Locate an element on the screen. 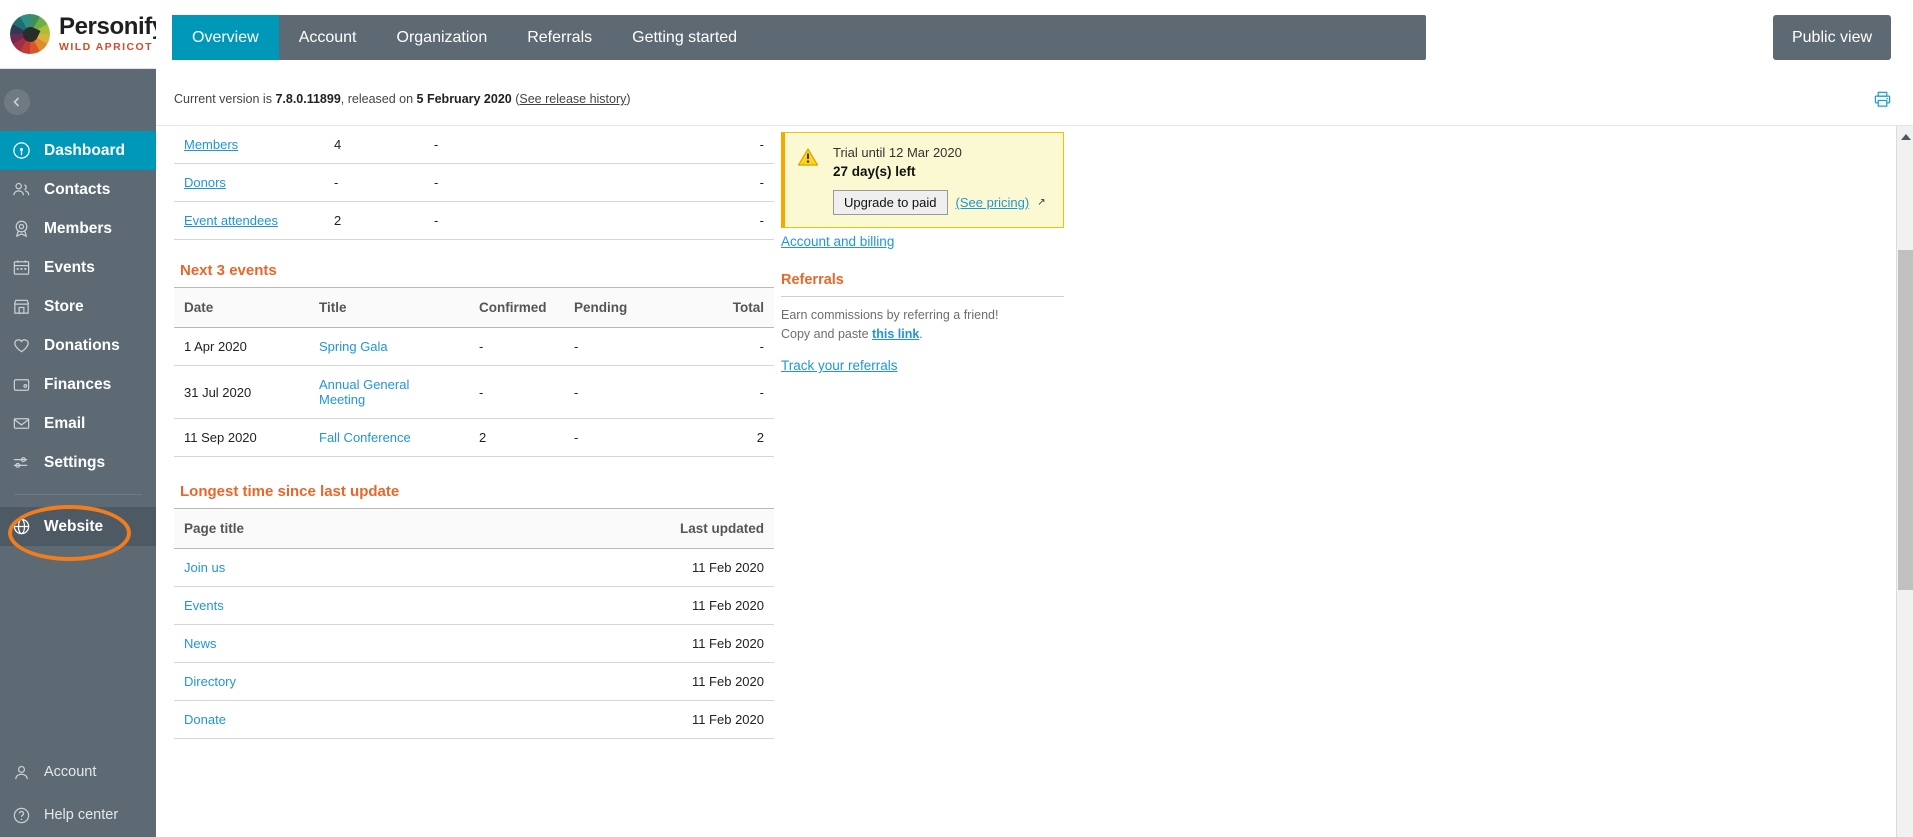 The image size is (1913, 837). table-row: Donate 11 Feb 2020 is located at coordinates (474, 719).